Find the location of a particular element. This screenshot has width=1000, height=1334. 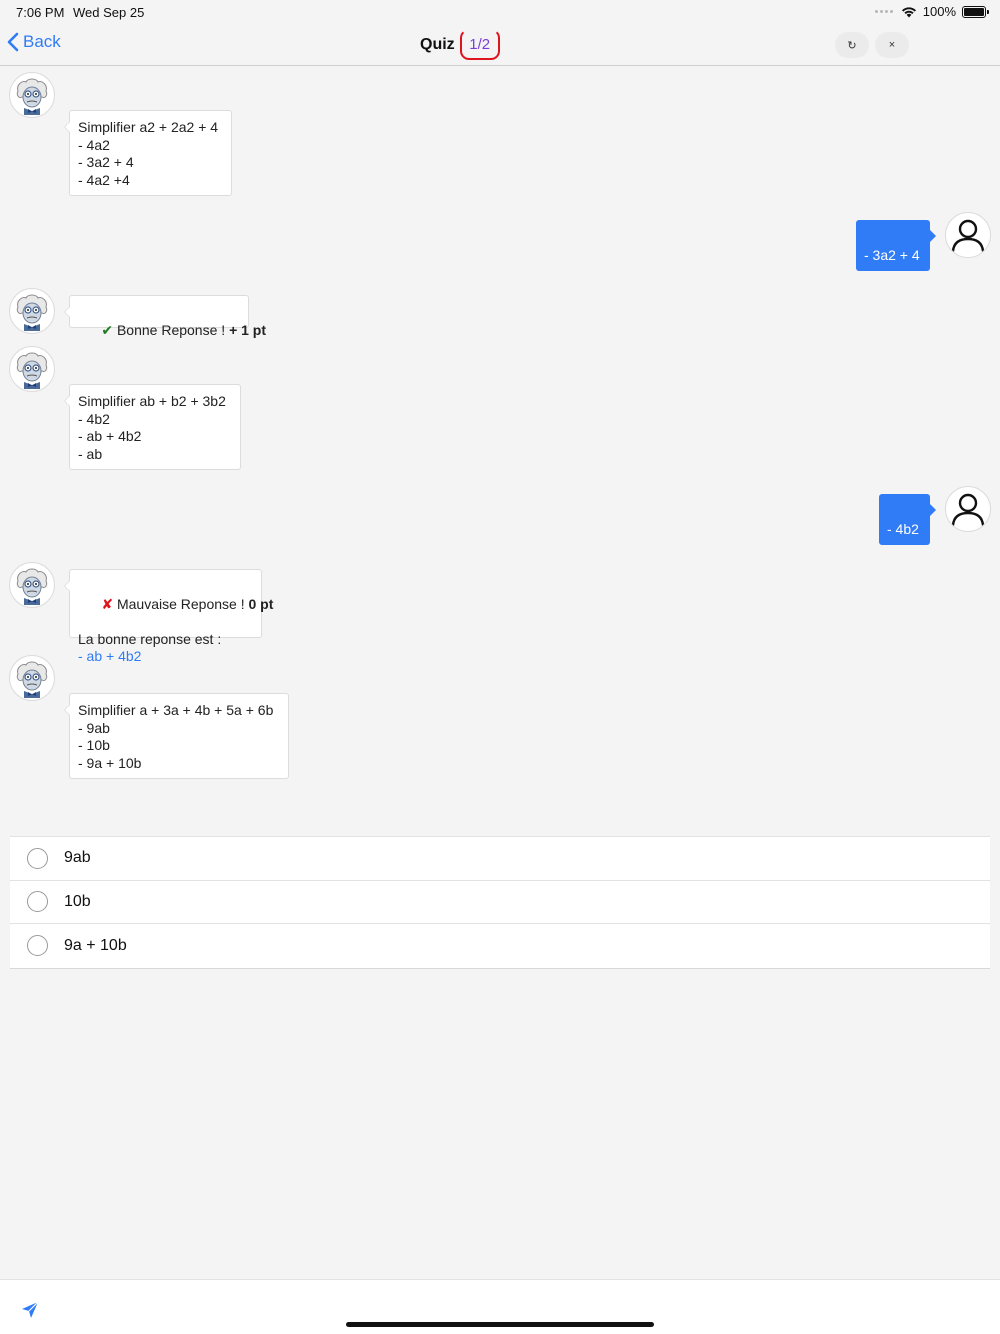

signal-icon is located at coordinates (883, 11).